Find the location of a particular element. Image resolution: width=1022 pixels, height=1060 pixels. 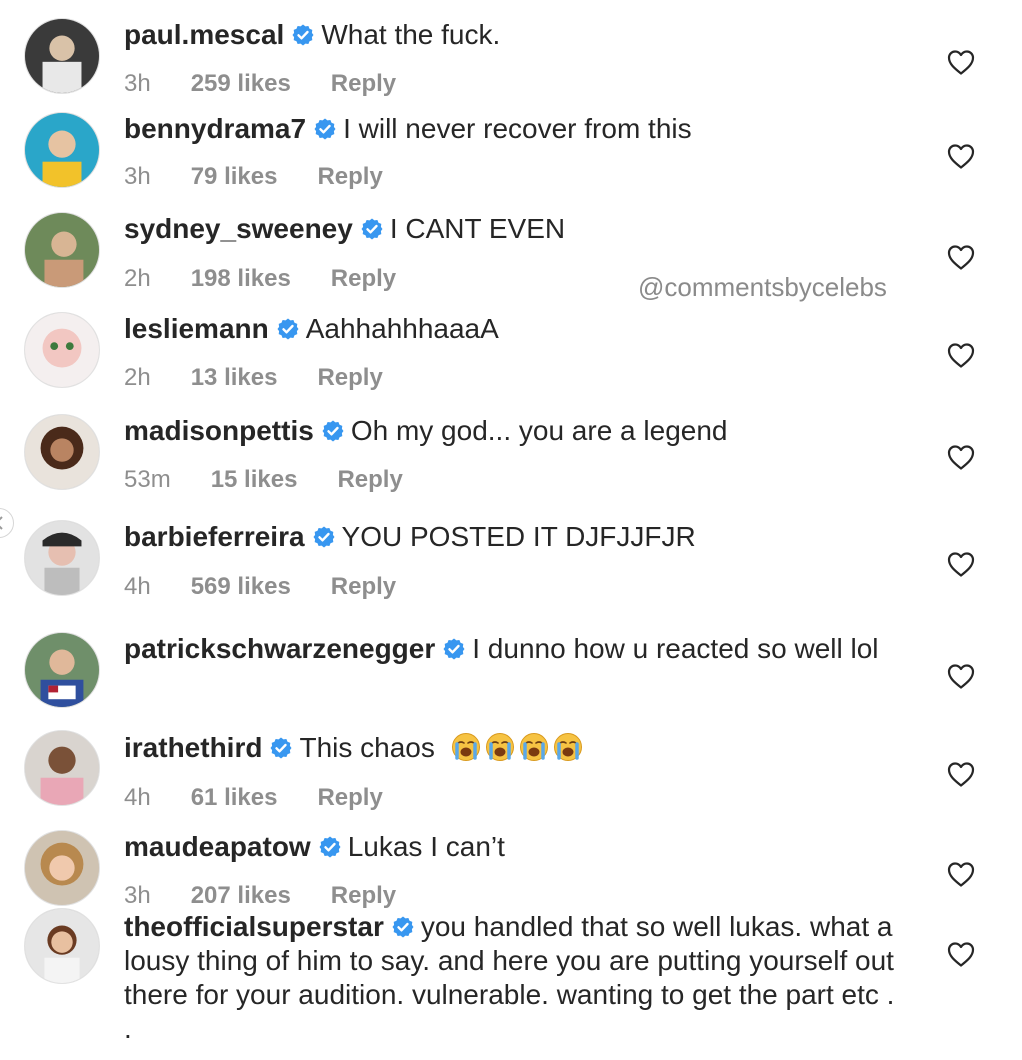

comment-text: This chaos is located at coordinates (367, 747).